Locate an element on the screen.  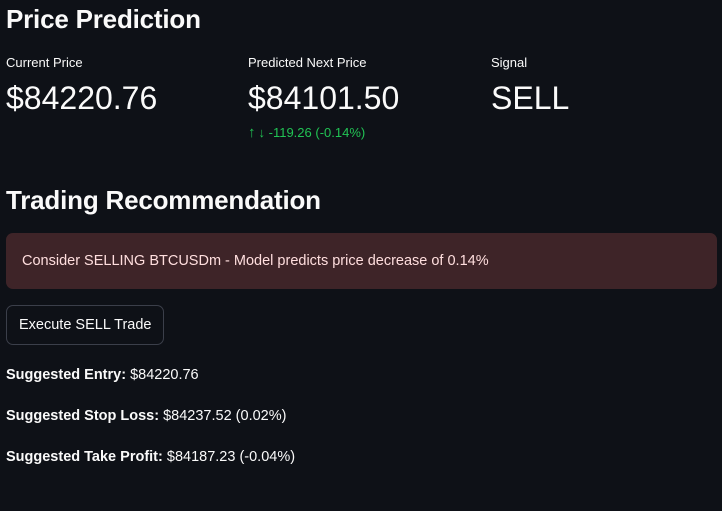
delta-value: -119.26 (-0.14%) is located at coordinates (317, 132).